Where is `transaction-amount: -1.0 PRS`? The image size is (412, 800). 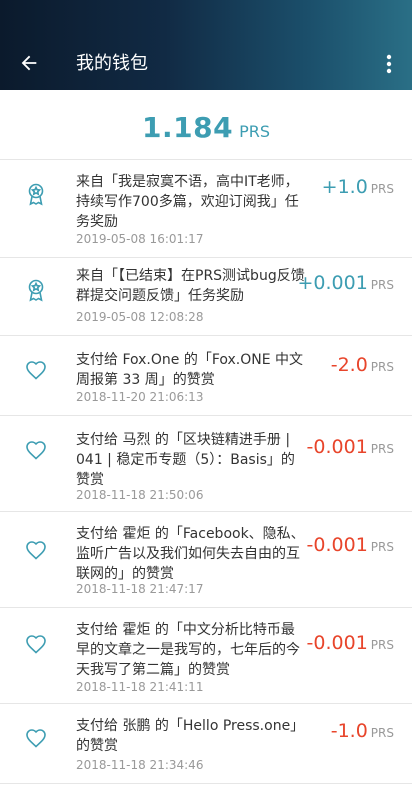 transaction-amount: -1.0 PRS is located at coordinates (362, 731).